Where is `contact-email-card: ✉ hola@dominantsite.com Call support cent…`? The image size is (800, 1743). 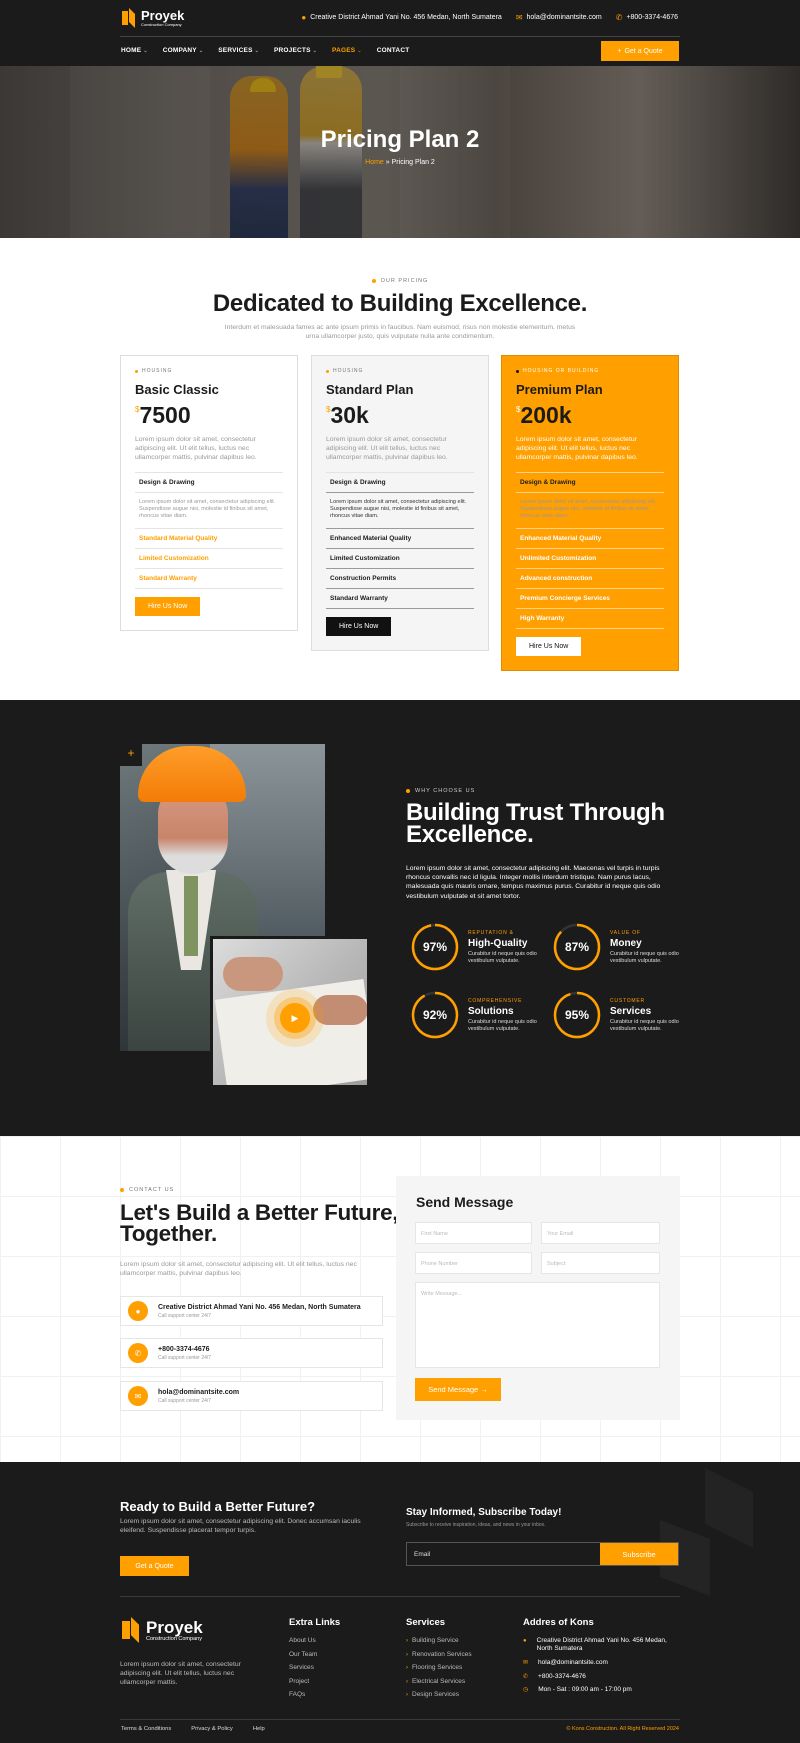
contact-email-card: ✉ hola@dominantsite.com Call support cent… is located at coordinates (251, 1396).